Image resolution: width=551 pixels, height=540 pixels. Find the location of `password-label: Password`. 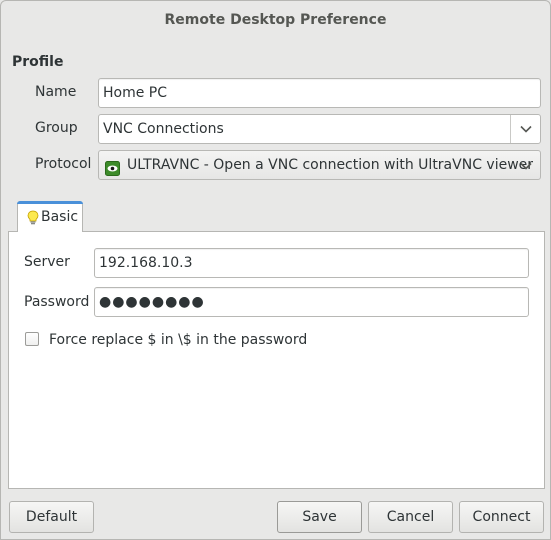

password-label: Password is located at coordinates (57, 302).